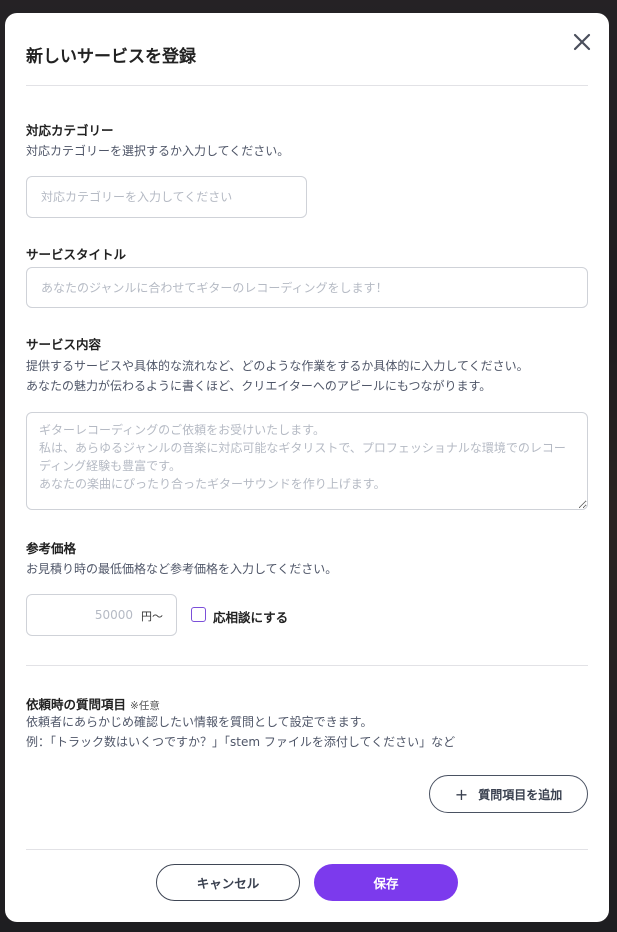 The width and height of the screenshot is (617, 932). What do you see at coordinates (158, 151) in the screenshot?
I see `category-help: 対応カテゴリーを選択するか入力してください。` at bounding box center [158, 151].